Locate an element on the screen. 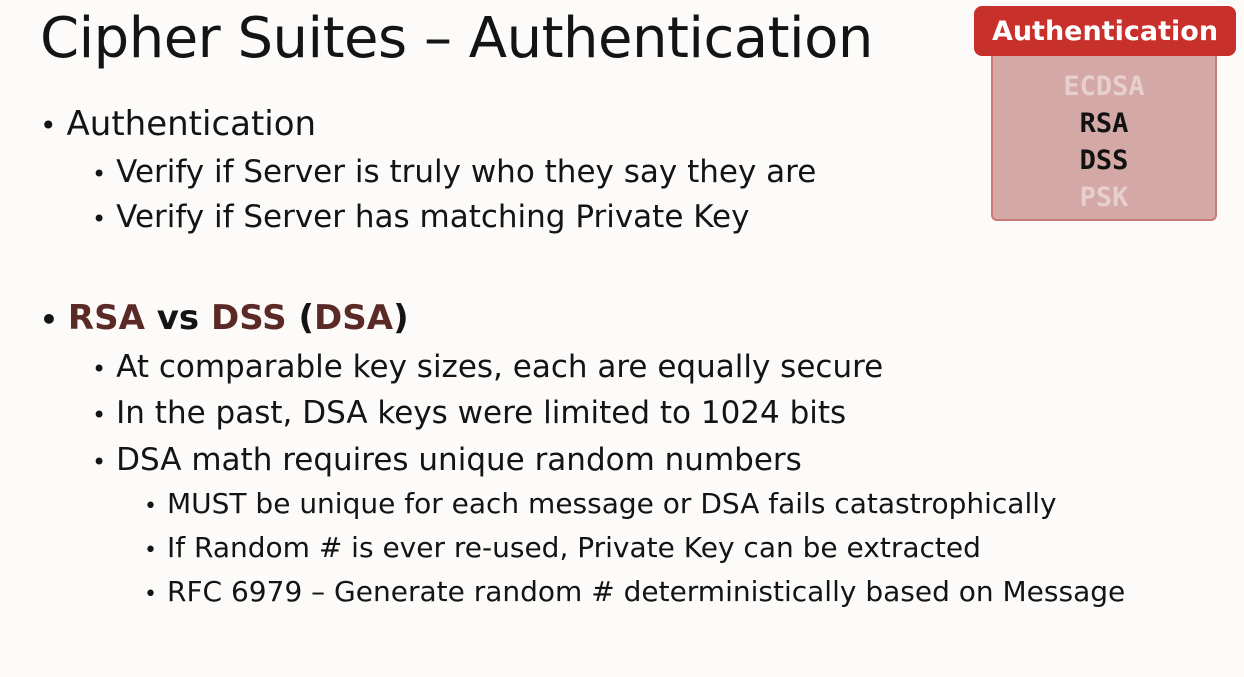 The width and height of the screenshot is (1244, 677). auth-options-list: ECDSA RSA DSS PSK is located at coordinates (1104, 142).